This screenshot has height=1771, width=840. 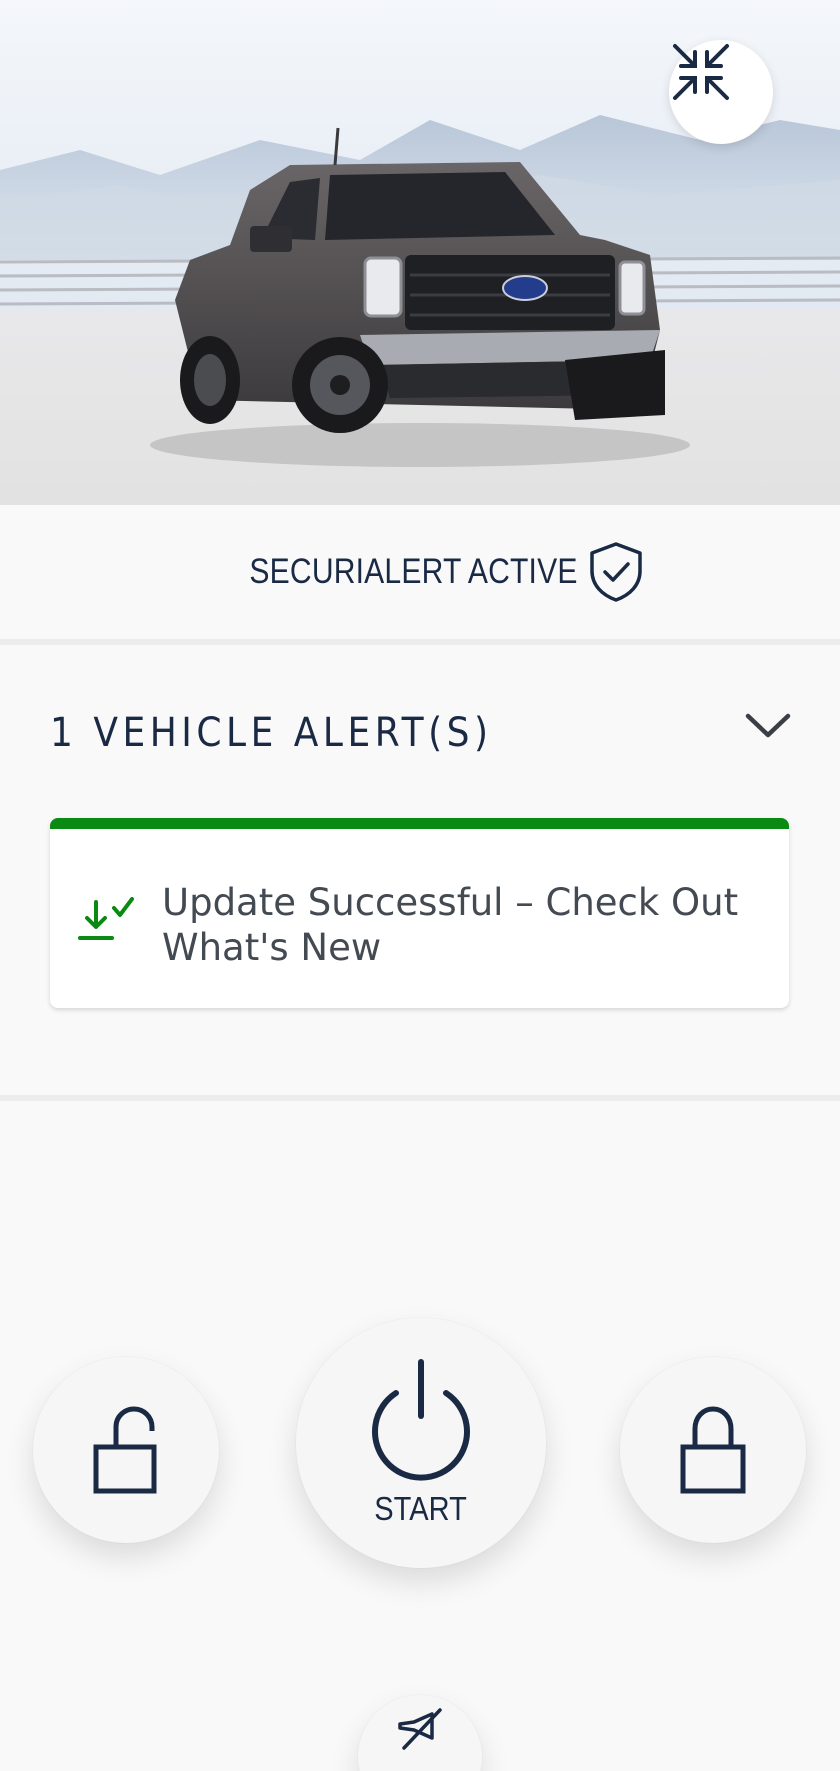 I want to click on chevron-down-icon, so click(x=768, y=725).